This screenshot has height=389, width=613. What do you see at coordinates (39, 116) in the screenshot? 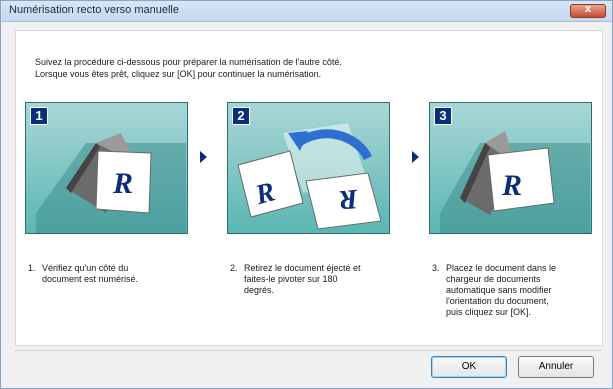
I see `step-1-badge: 1` at bounding box center [39, 116].